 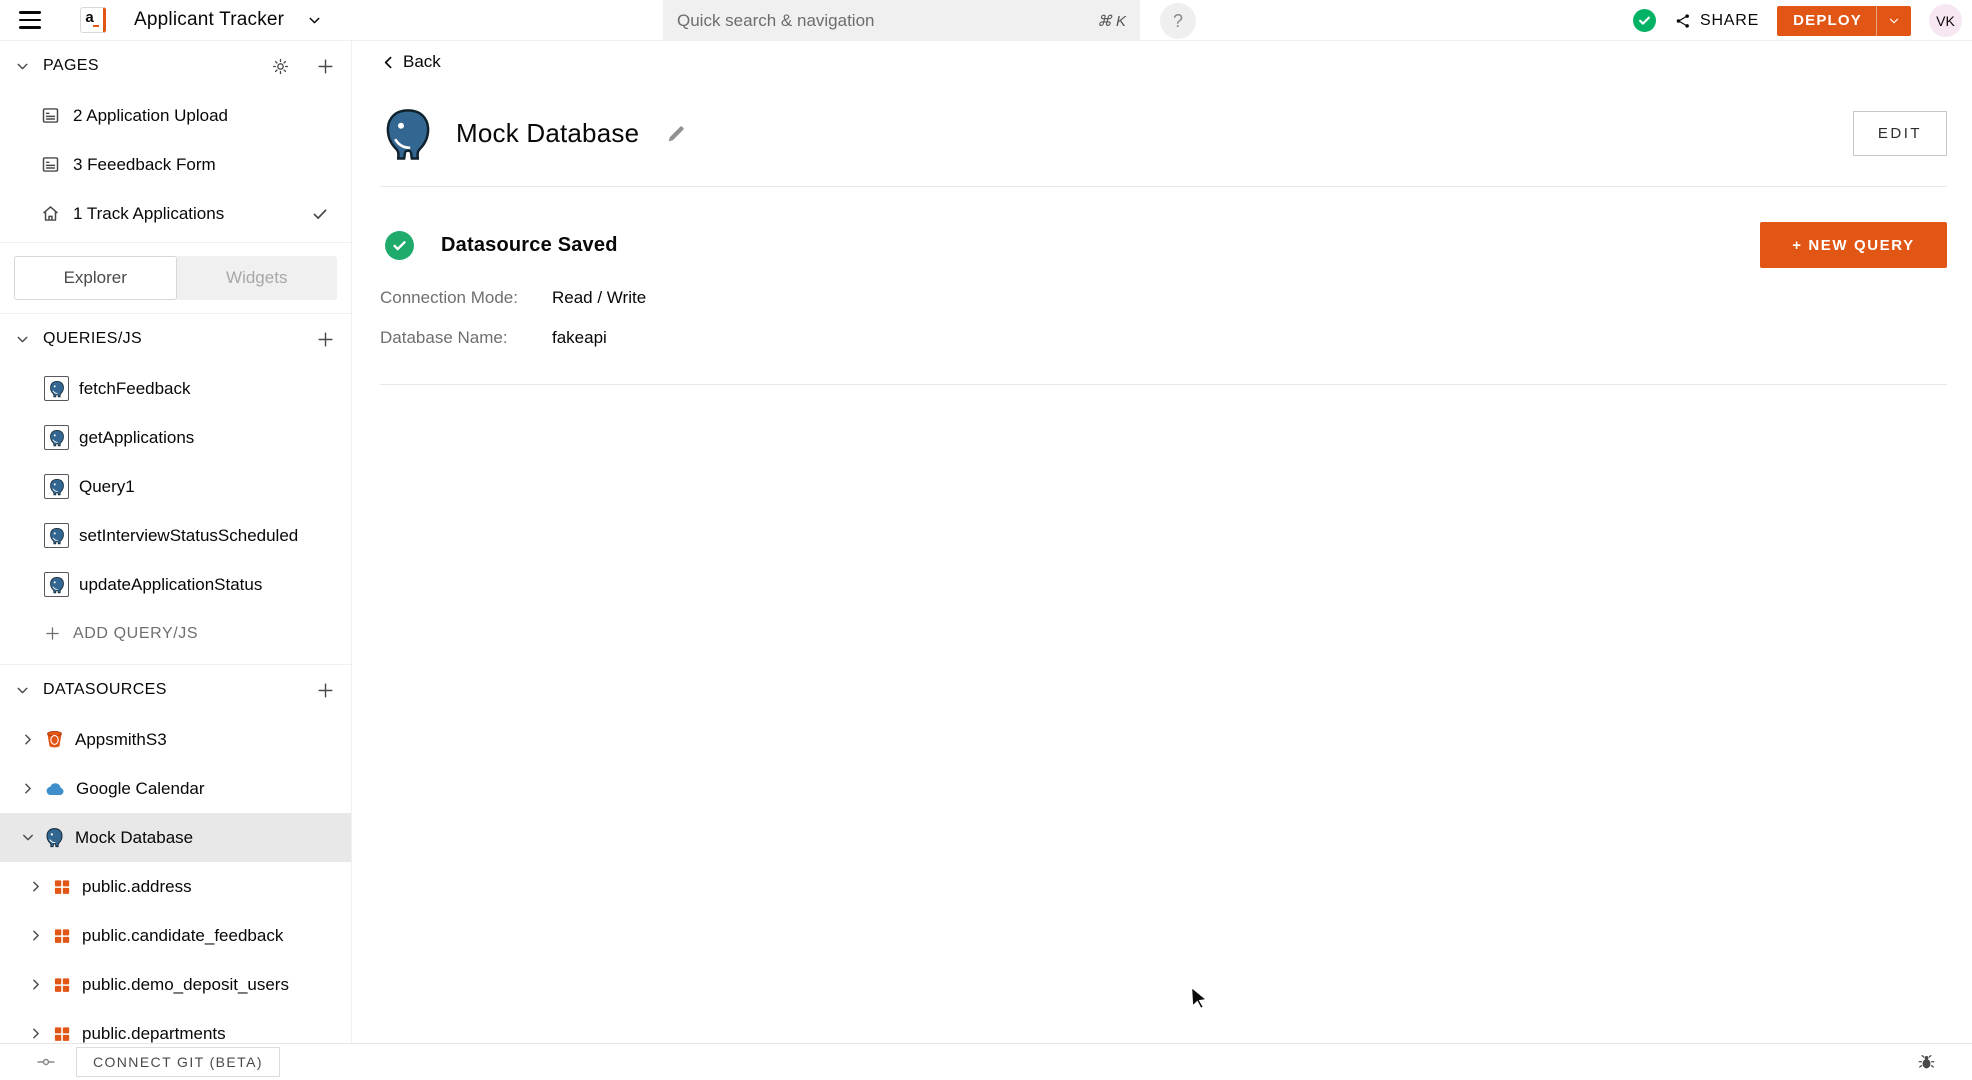 I want to click on check-icon, so click(x=399, y=245).